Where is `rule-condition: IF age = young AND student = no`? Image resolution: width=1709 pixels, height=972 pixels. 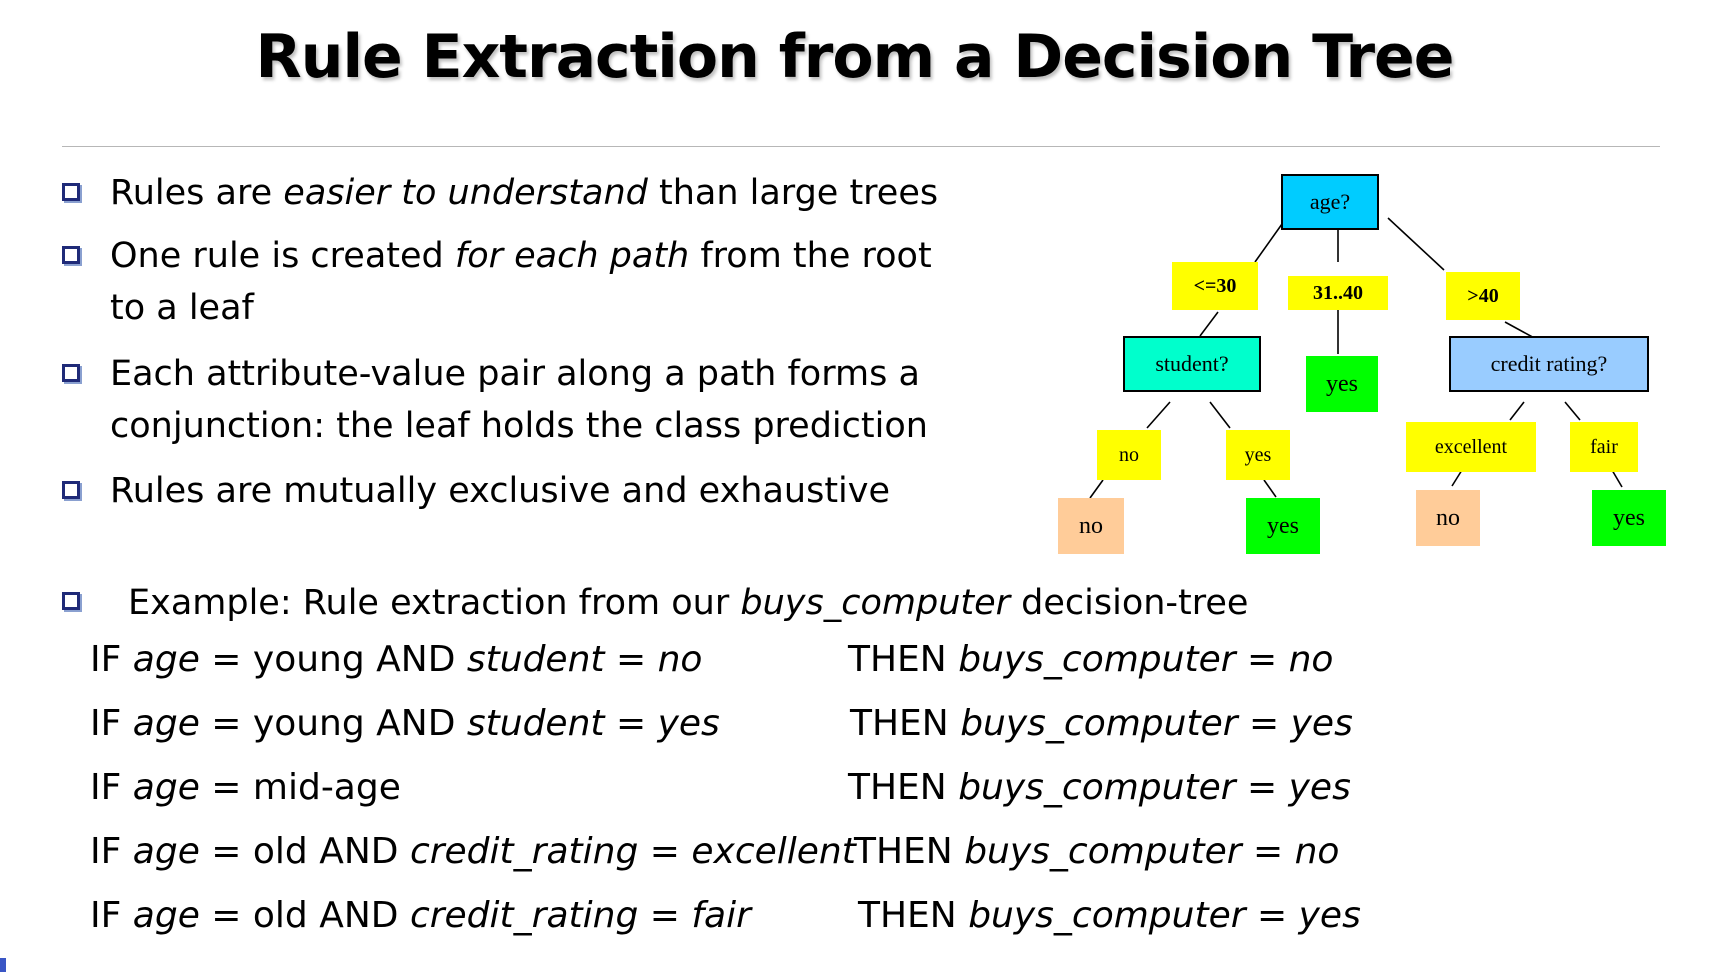 rule-condition: IF age = young AND student = no is located at coordinates (396, 660).